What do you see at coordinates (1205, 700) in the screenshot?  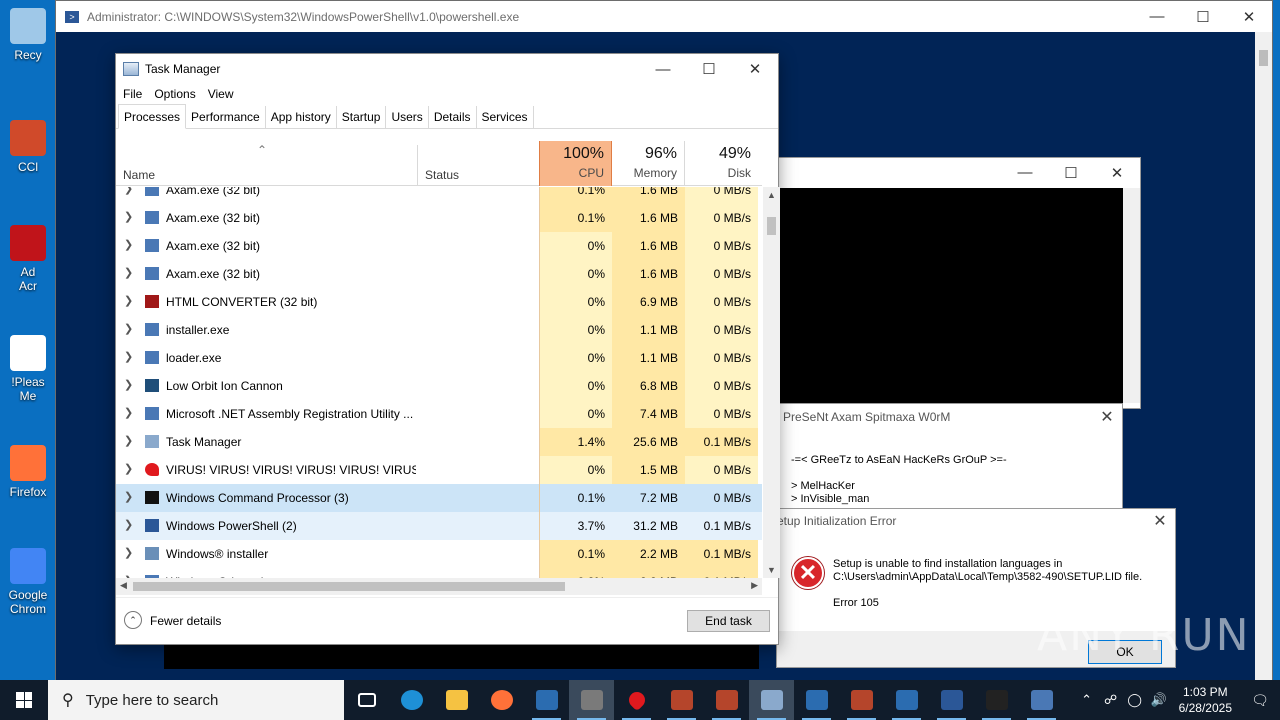 I see `clock: 1:03 PM 6/28/2025` at bounding box center [1205, 700].